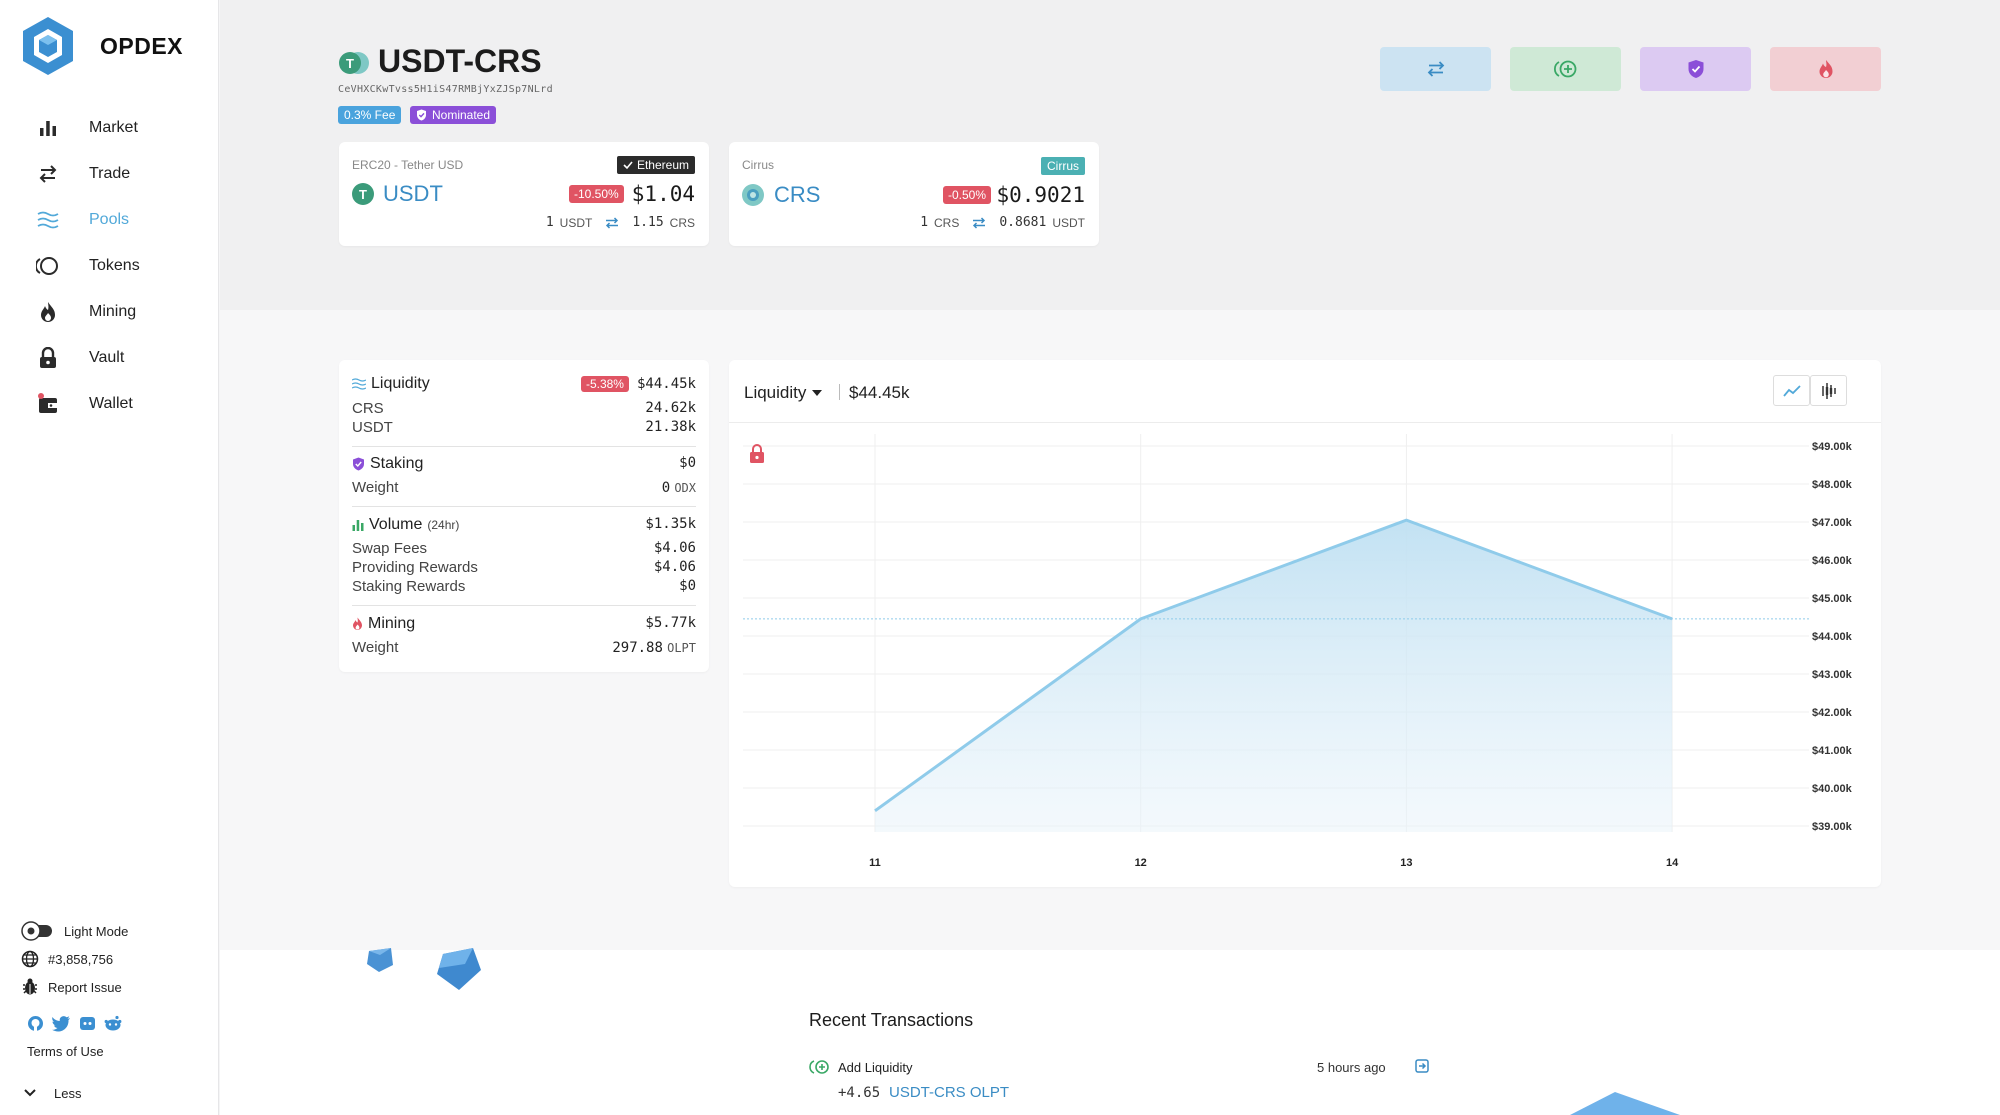 Image resolution: width=2000 pixels, height=1115 pixels. I want to click on sidebar-item-mining: Mining, so click(109, 312).